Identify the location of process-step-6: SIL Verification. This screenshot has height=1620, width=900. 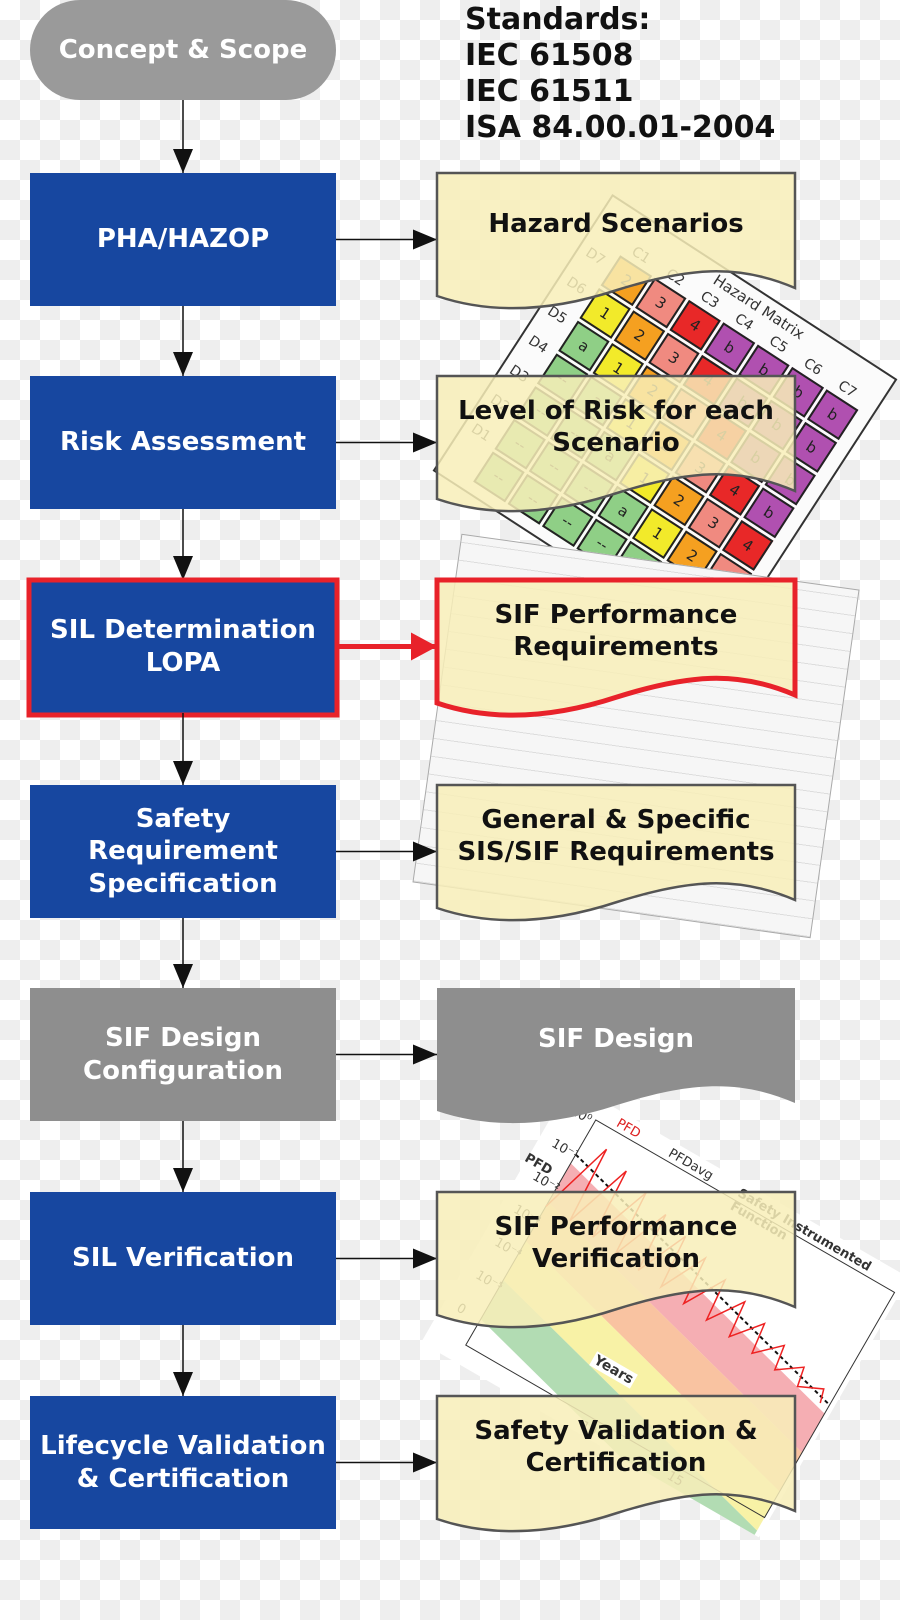
(183, 1258).